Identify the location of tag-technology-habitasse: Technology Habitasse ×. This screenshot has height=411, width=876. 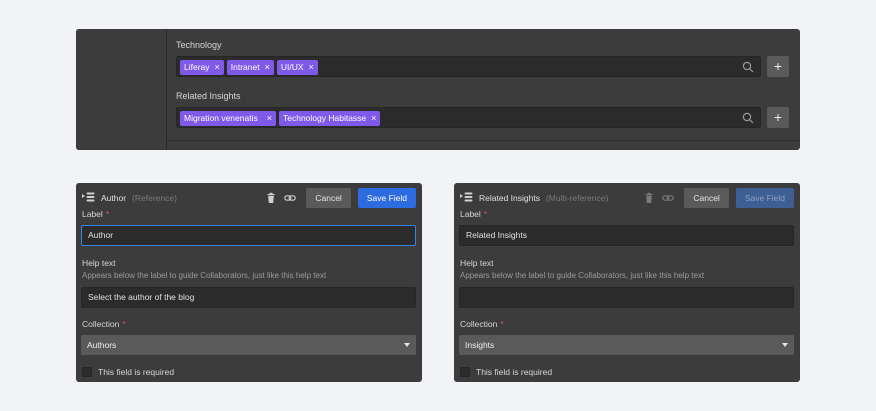
(329, 118).